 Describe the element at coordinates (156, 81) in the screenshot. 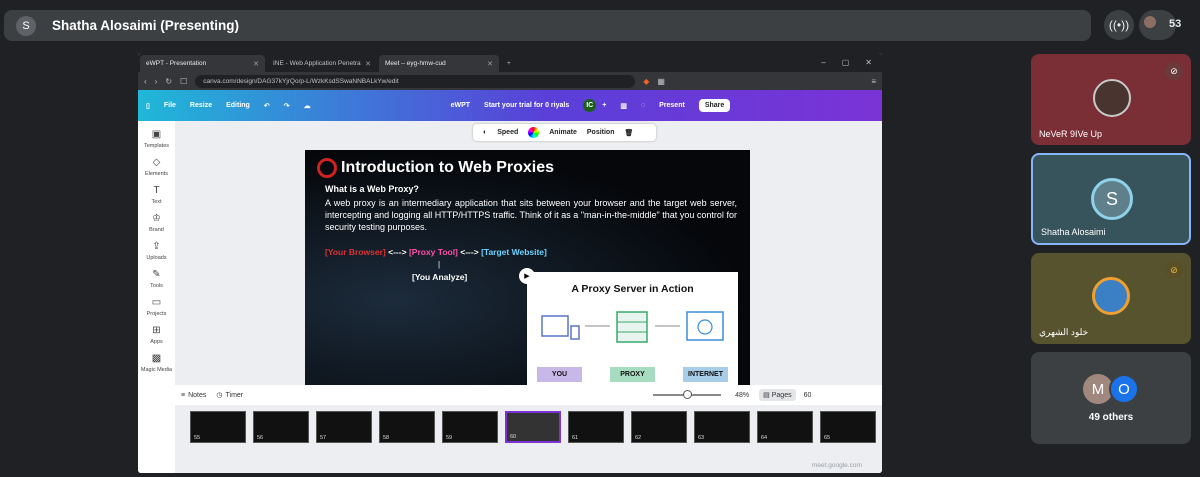

I see `forward-icon: ›` at that location.